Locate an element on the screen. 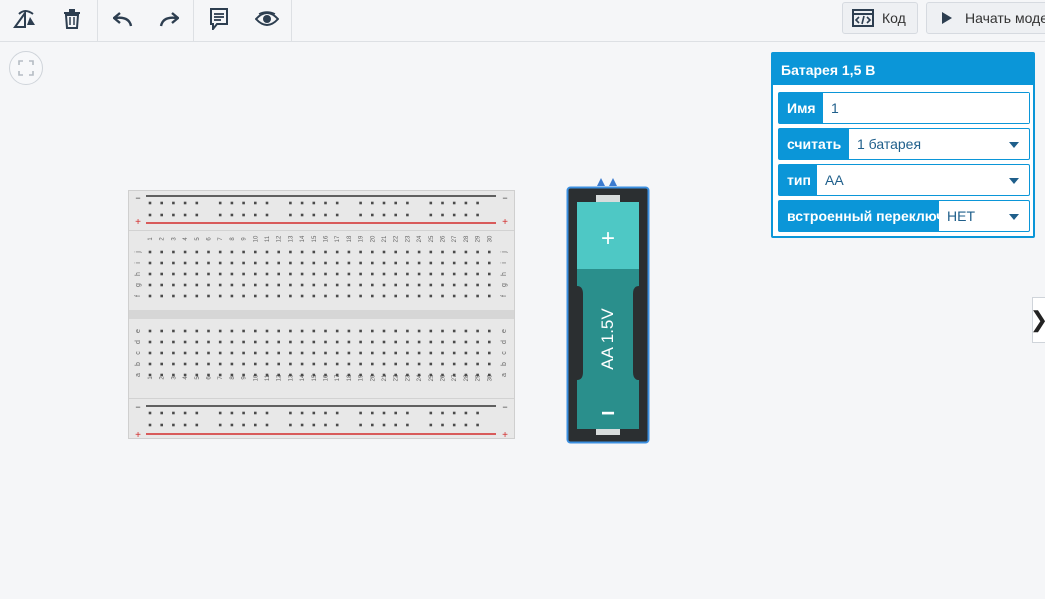 Image resolution: width=1045 pixels, height=599 pixels. start-simulation-button: Начать моде is located at coordinates (985, 18).